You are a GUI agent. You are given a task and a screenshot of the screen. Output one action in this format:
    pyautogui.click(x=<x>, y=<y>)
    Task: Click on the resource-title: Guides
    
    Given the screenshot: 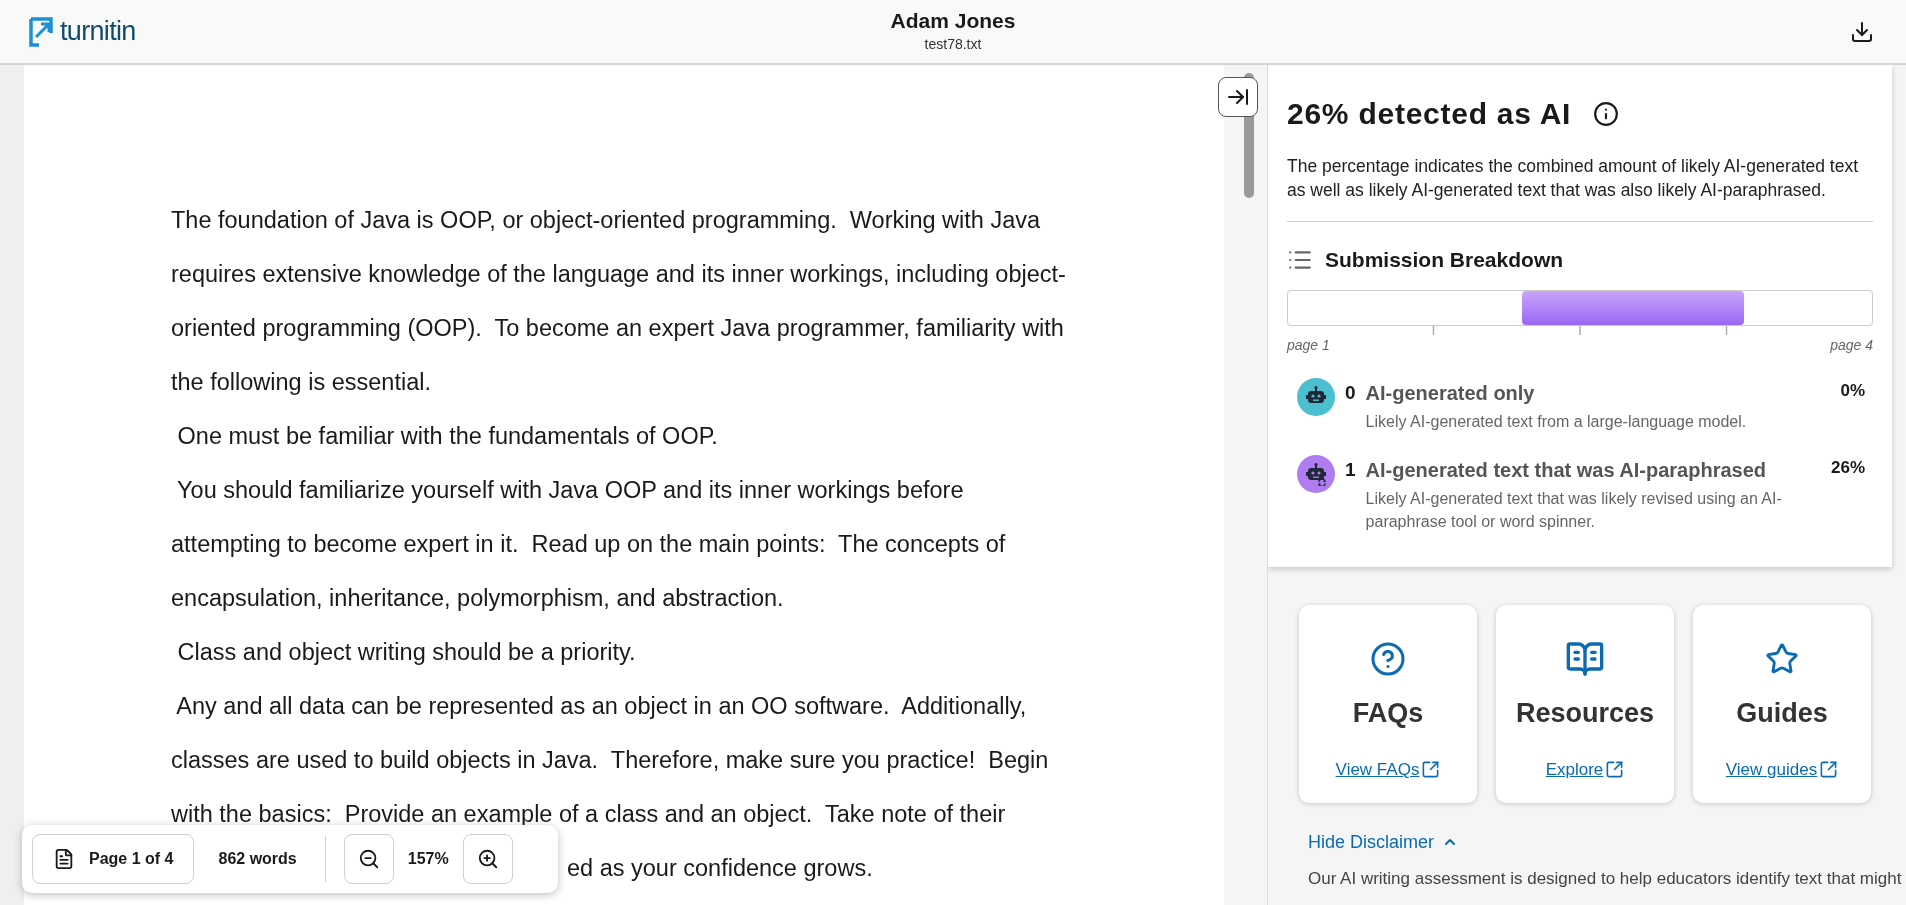 What is the action you would take?
    pyautogui.click(x=1782, y=713)
    